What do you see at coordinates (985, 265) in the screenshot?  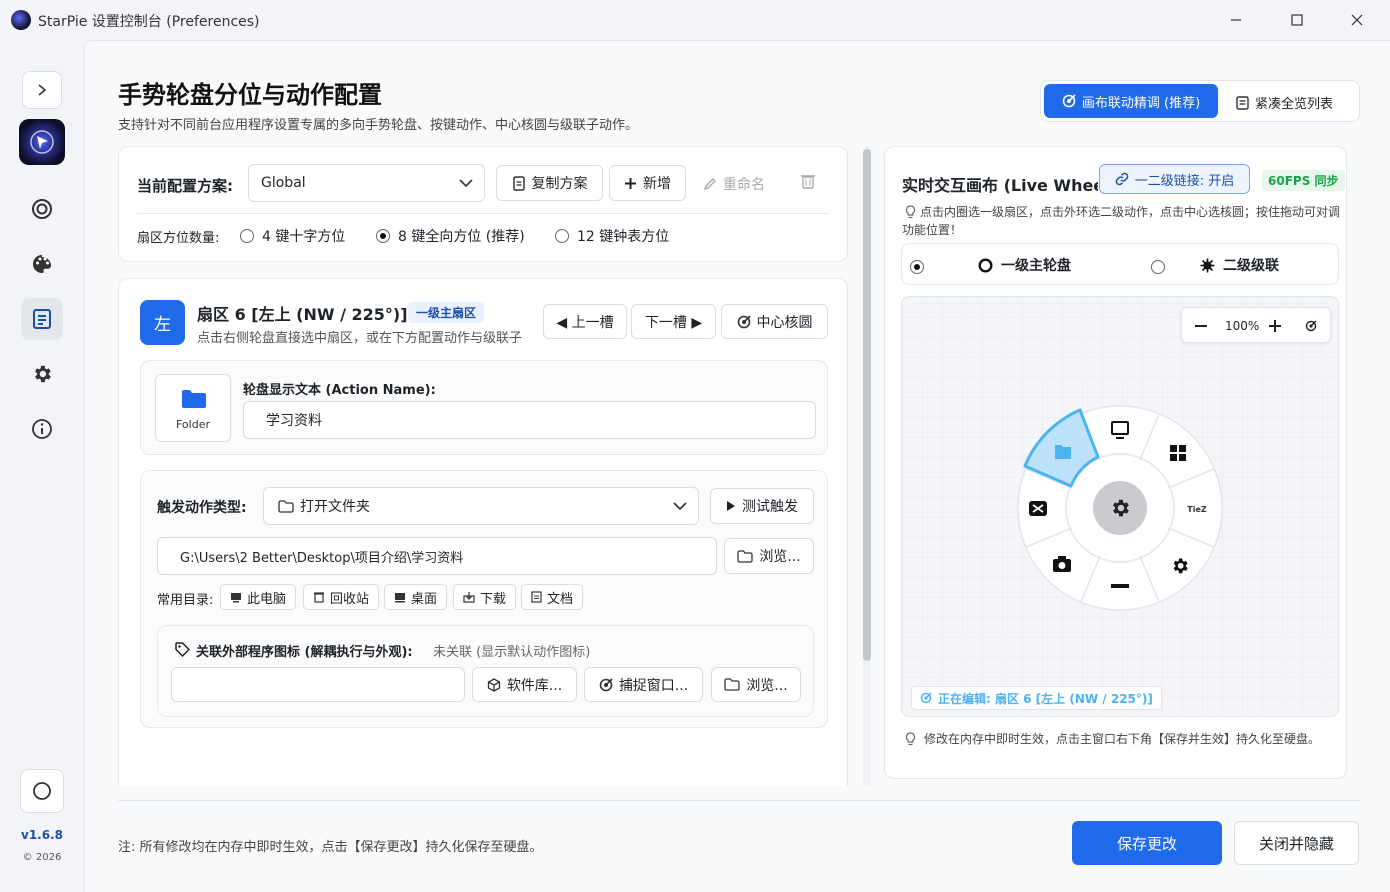 I see `ring-icon` at bounding box center [985, 265].